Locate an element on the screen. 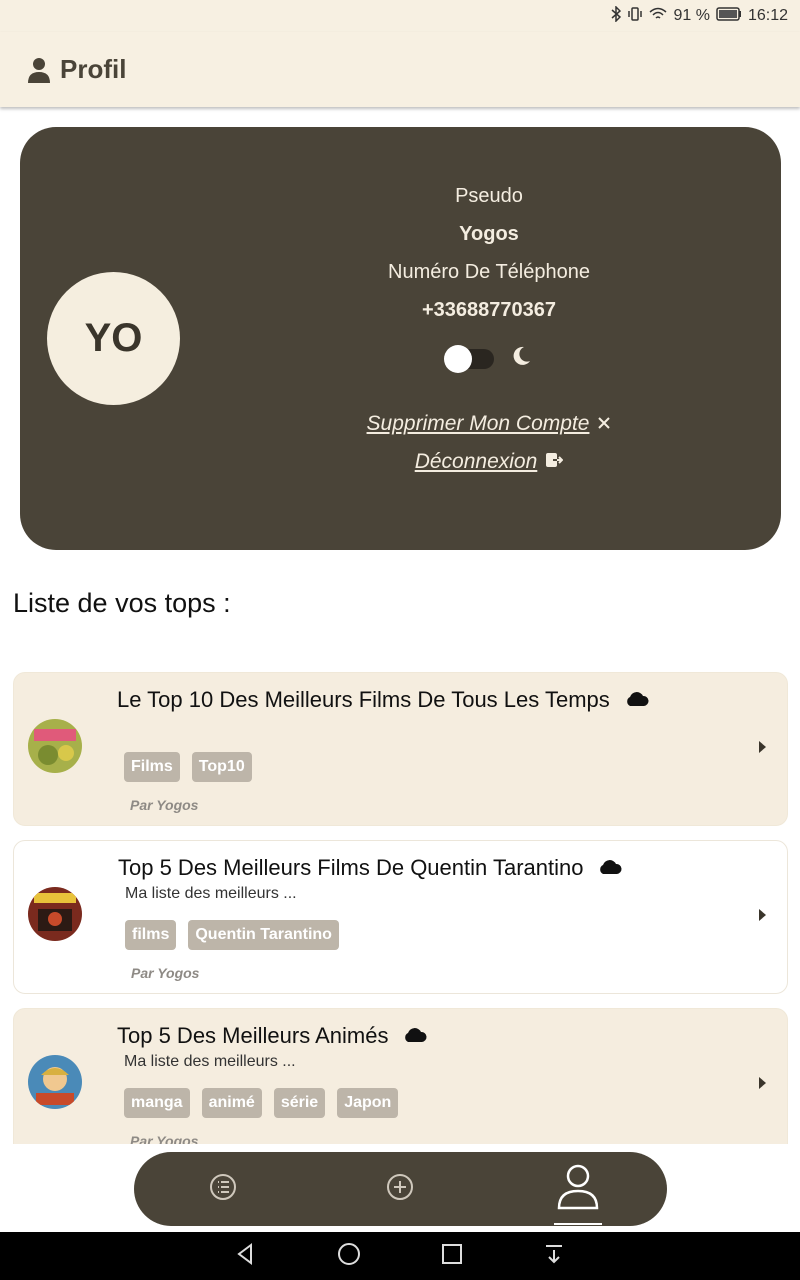 This screenshot has width=800, height=1280. logout-link: Déconnexion is located at coordinates (489, 462).